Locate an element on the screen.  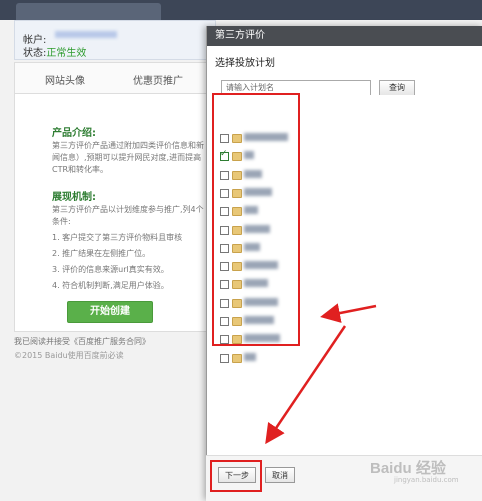
dialog-subtitle: 选择投放计划 is located at coordinates (245, 63).